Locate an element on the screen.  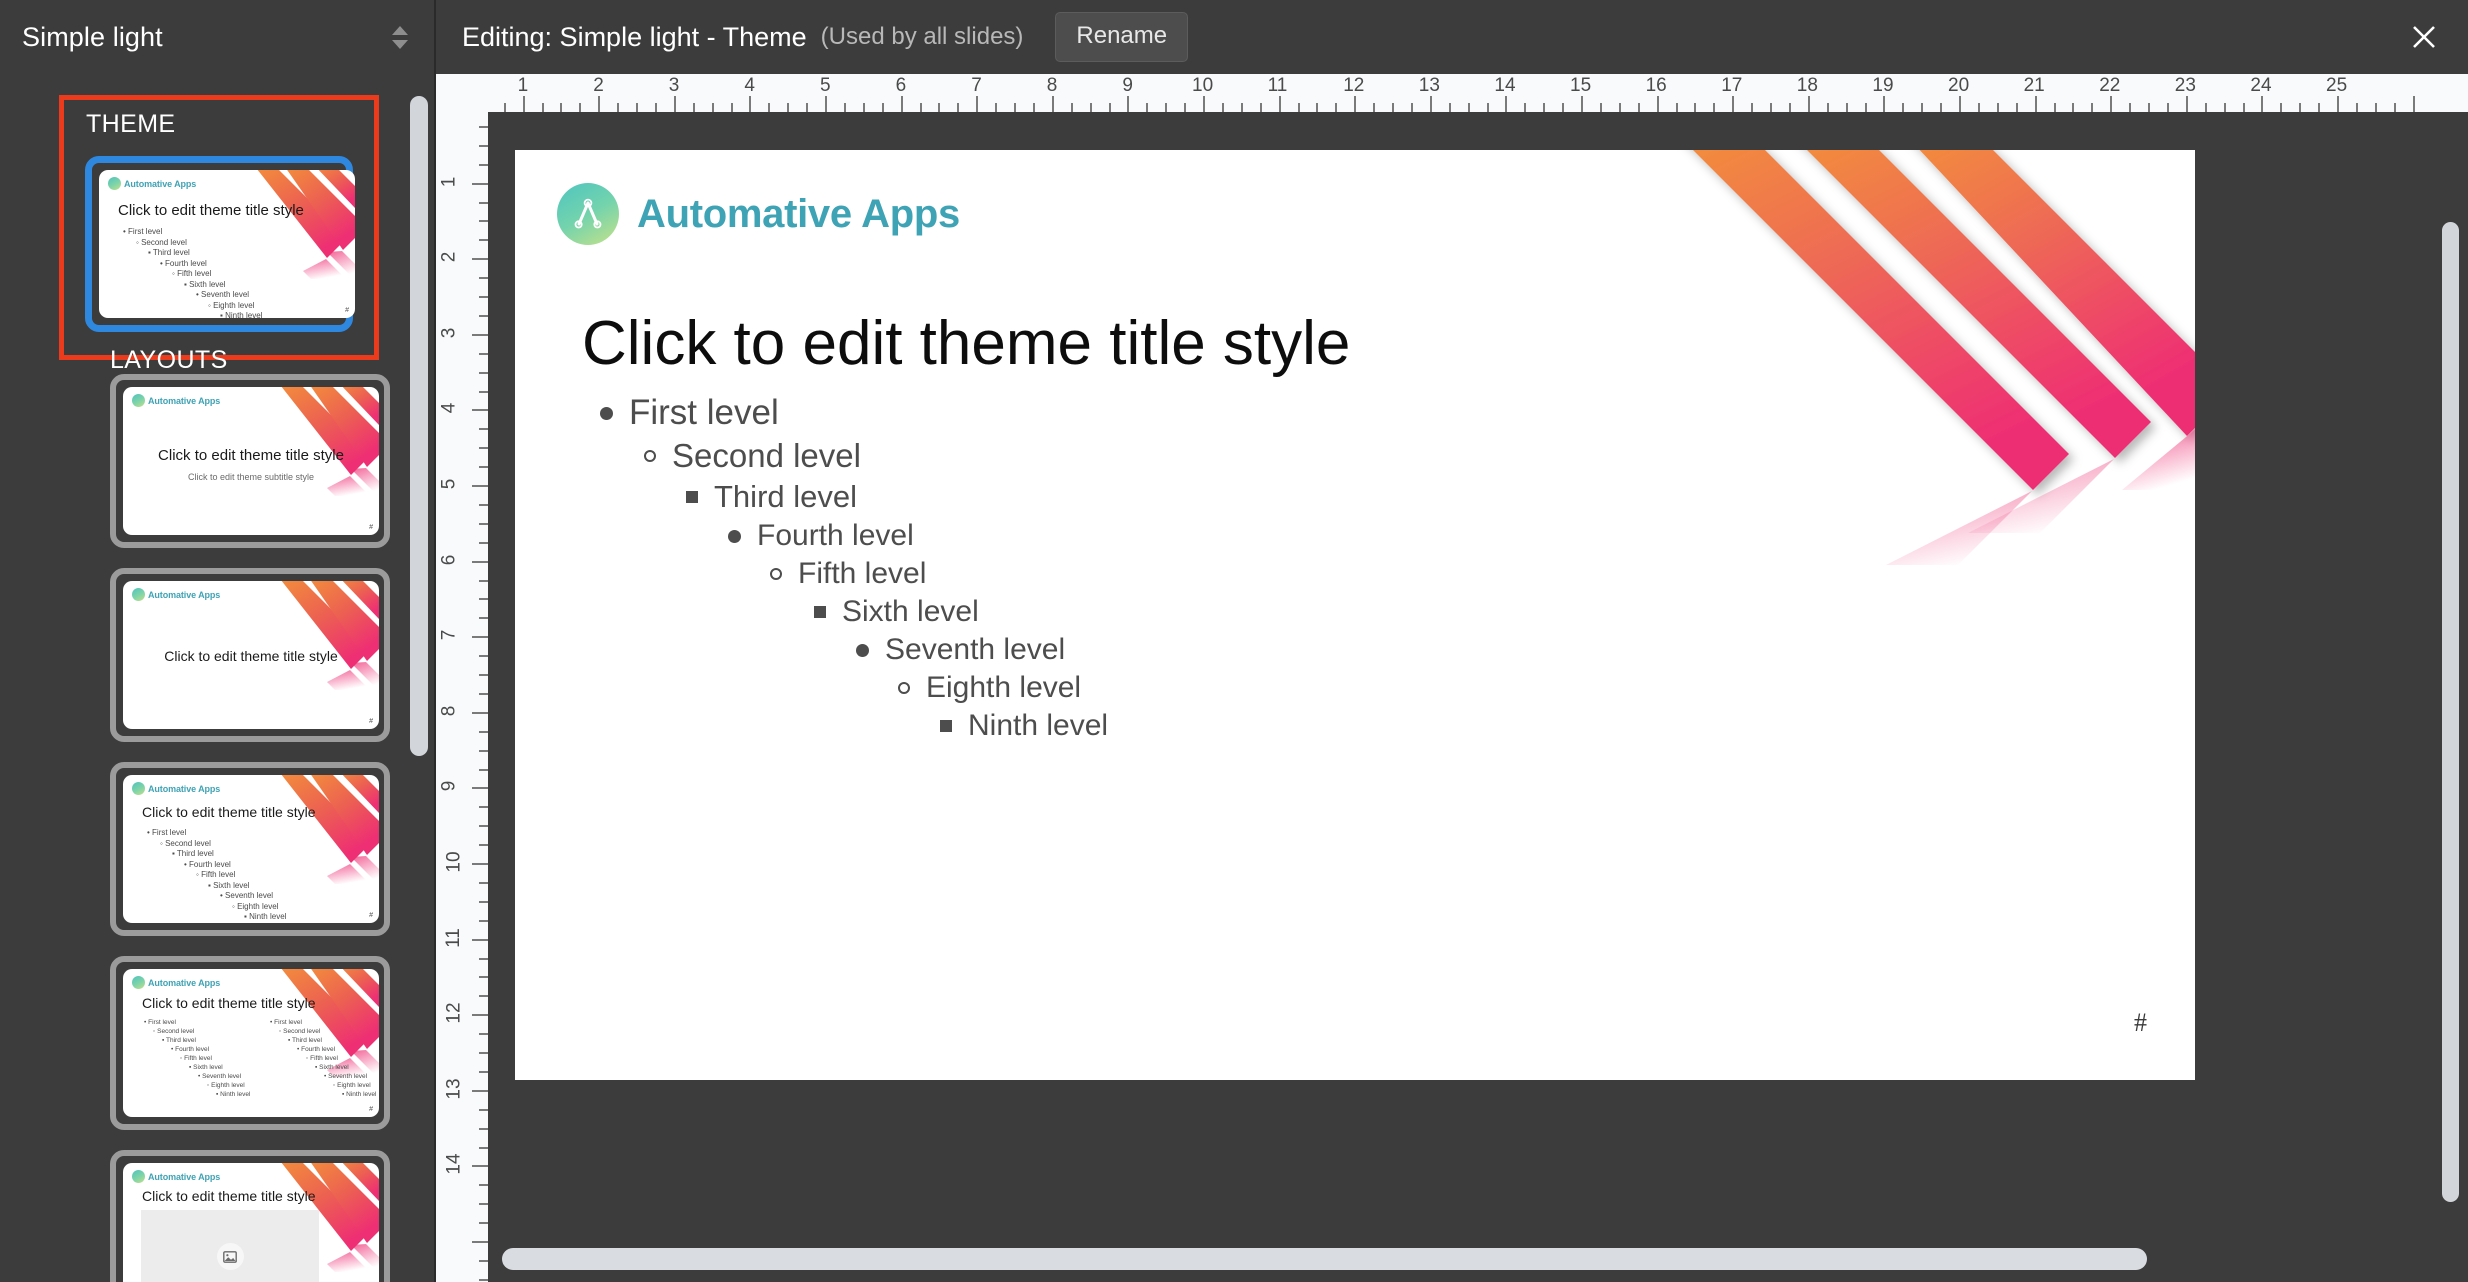
ruler-tick-label: 10 is located at coordinates (454, 862).